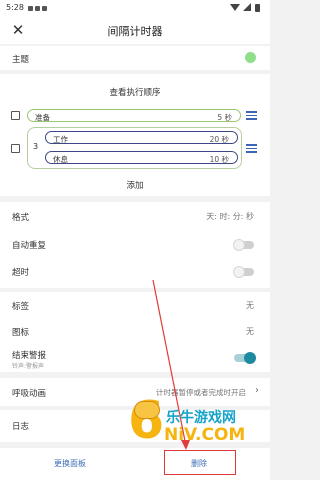  I want to click on page-title: 间隔计时器, so click(135, 31).